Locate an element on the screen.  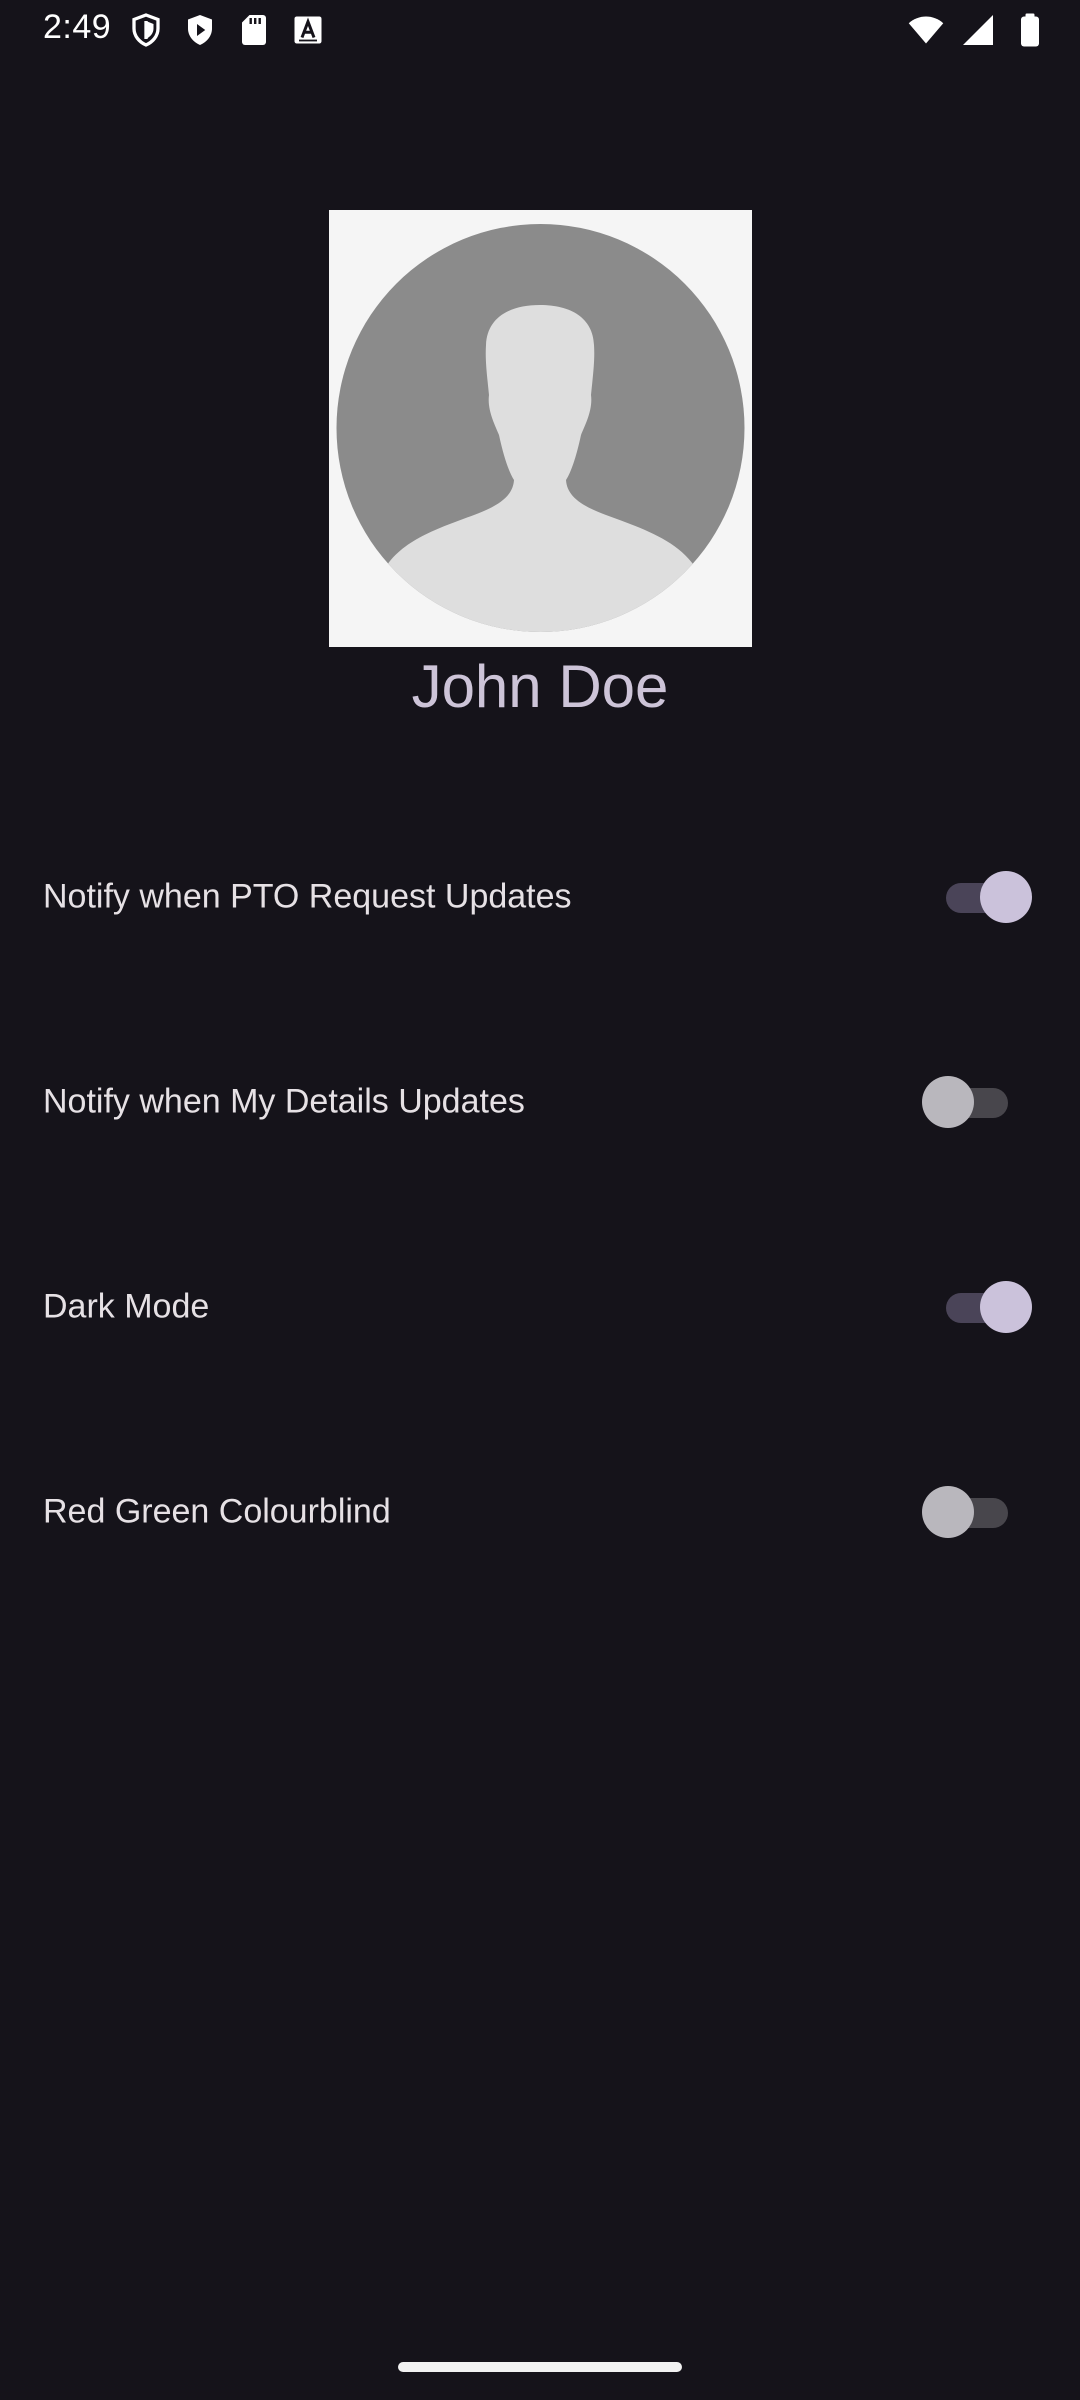
play-protect-icon is located at coordinates (200, 30).